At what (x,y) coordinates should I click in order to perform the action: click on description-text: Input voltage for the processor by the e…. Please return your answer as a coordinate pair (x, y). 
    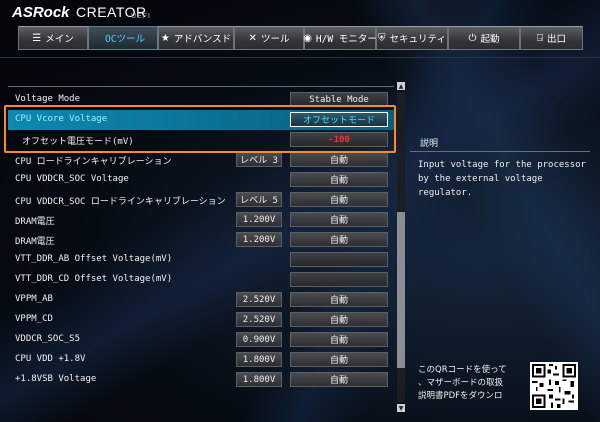
    Looking at the image, I should click on (502, 179).